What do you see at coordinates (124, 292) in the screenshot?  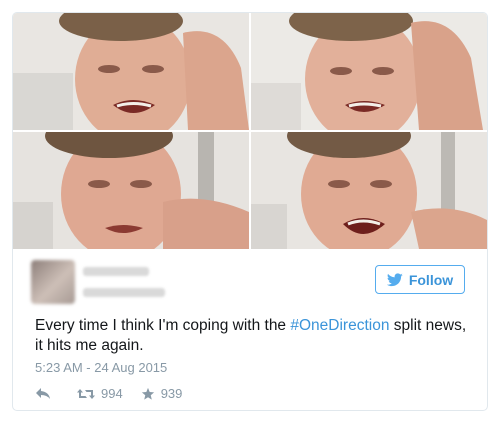 I see `username-blurred` at bounding box center [124, 292].